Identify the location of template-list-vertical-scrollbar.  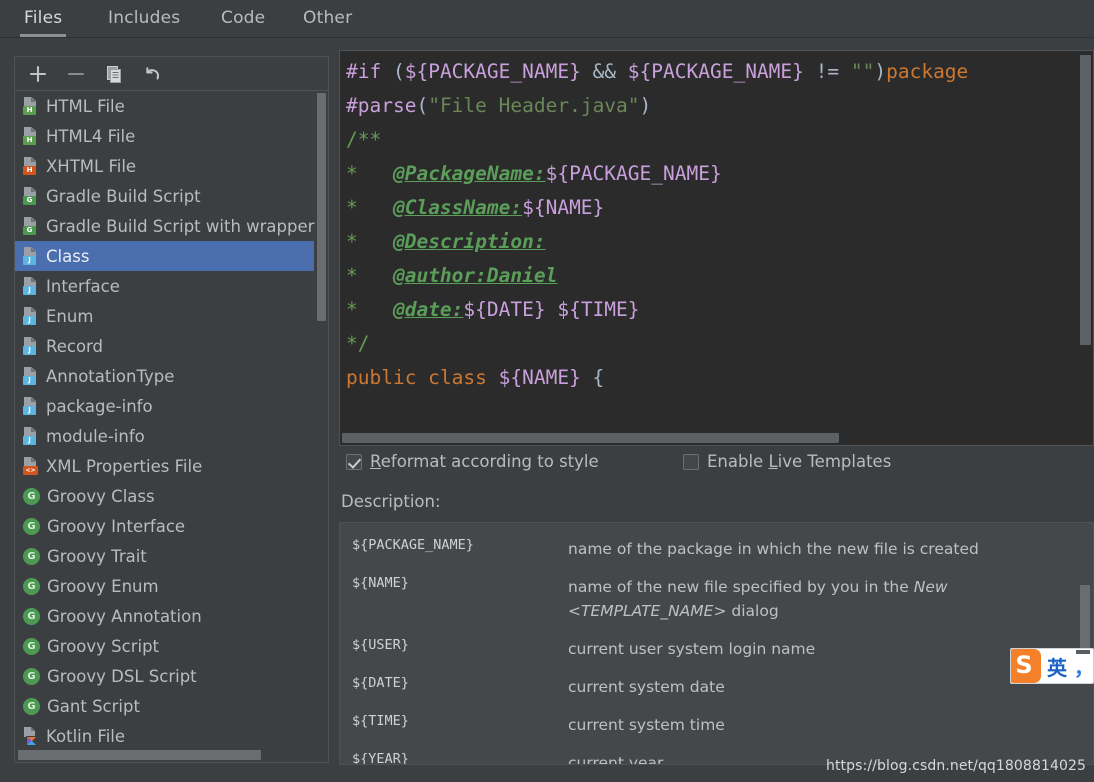
(321, 207).